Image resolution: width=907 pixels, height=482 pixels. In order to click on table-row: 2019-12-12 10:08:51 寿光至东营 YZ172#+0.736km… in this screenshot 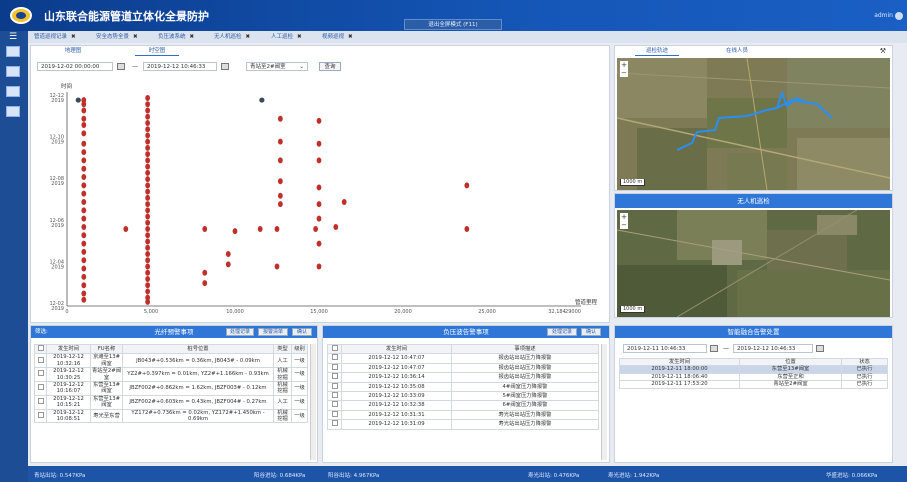, I will do `click(171, 416)`.